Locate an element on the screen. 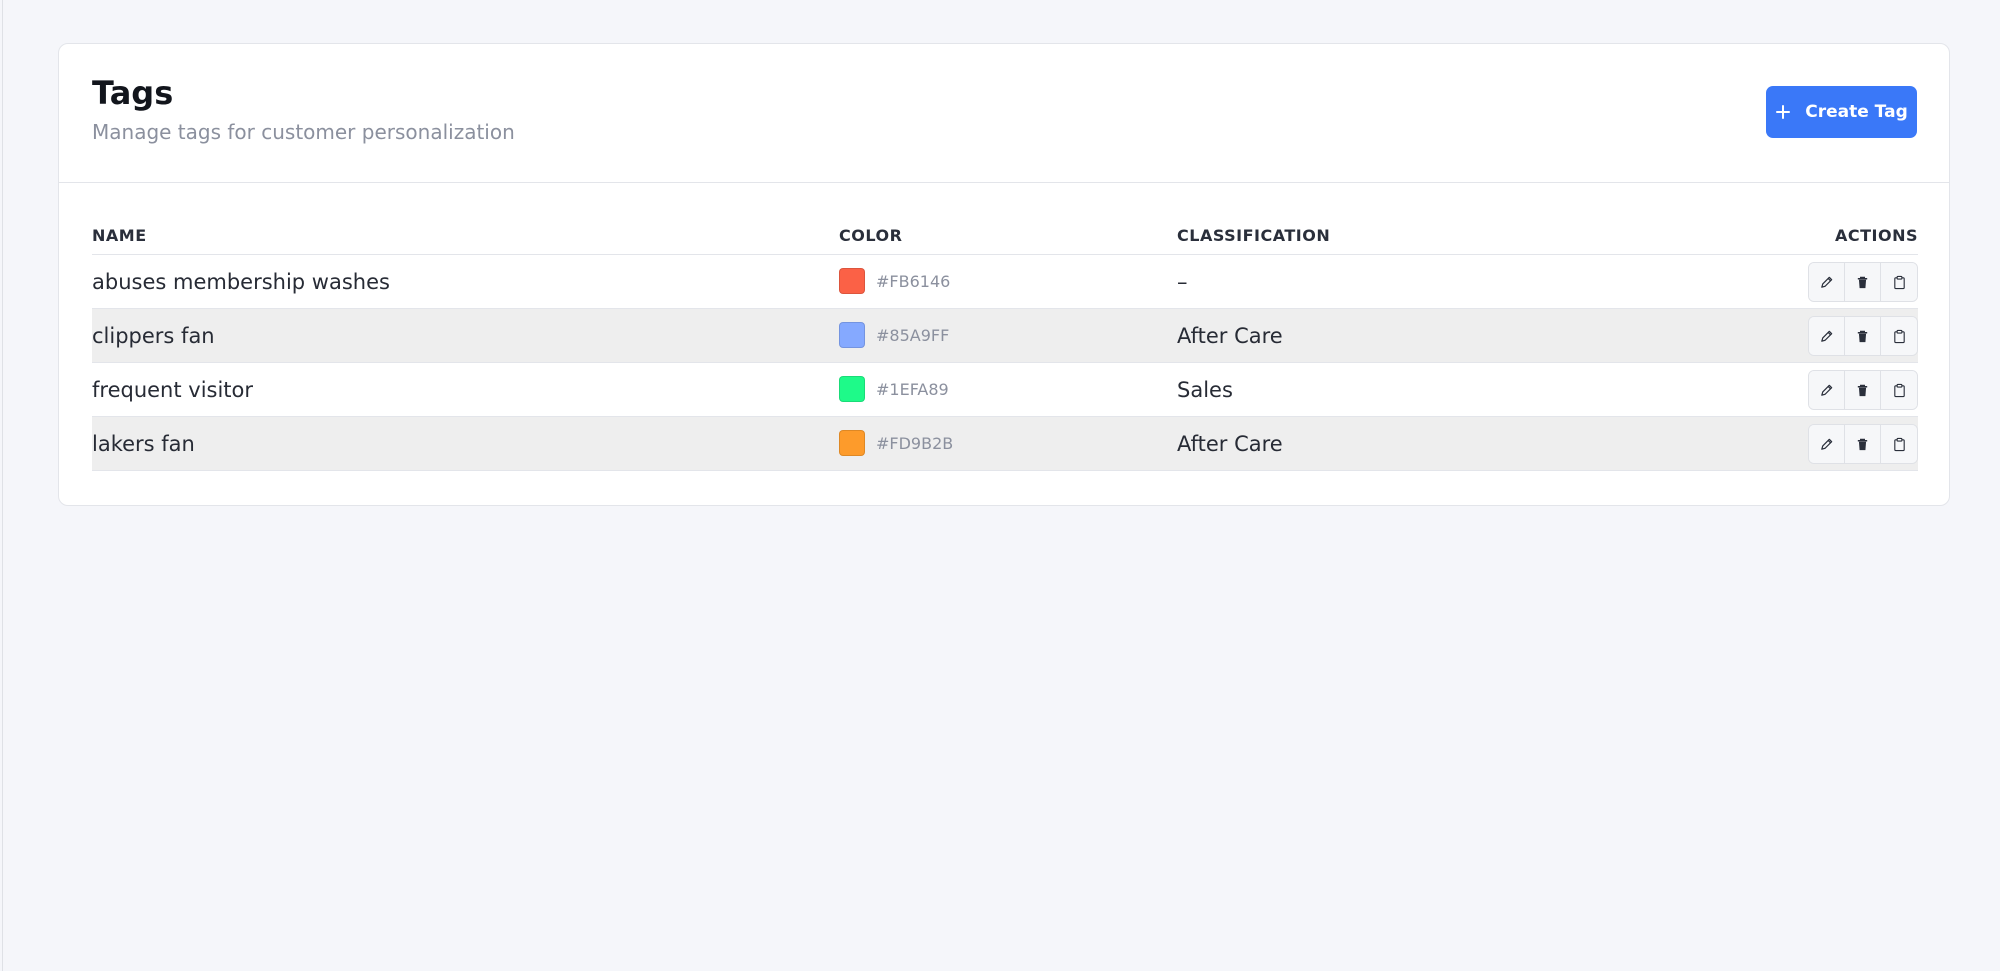  column-header-color: COLOR is located at coordinates (871, 235).